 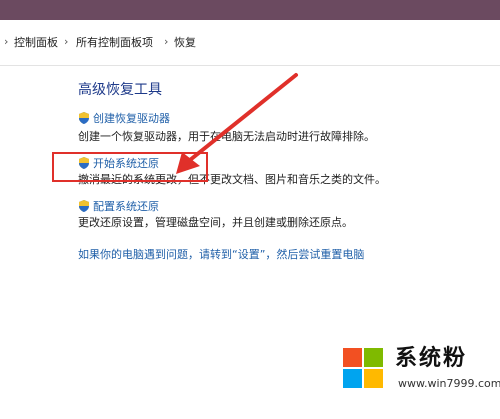 I want to click on breadcrumb-item-all-items: 所有控制面板项, so click(x=114, y=43).